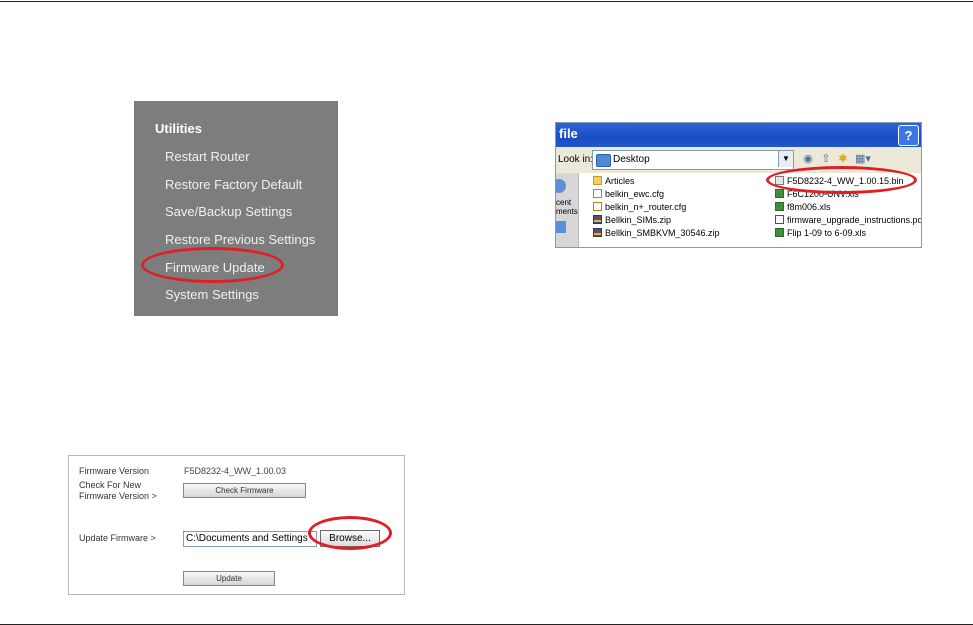  What do you see at coordinates (235, 471) in the screenshot?
I see `firmware-version-value: F5D8232-4_WW_1.00.03` at bounding box center [235, 471].